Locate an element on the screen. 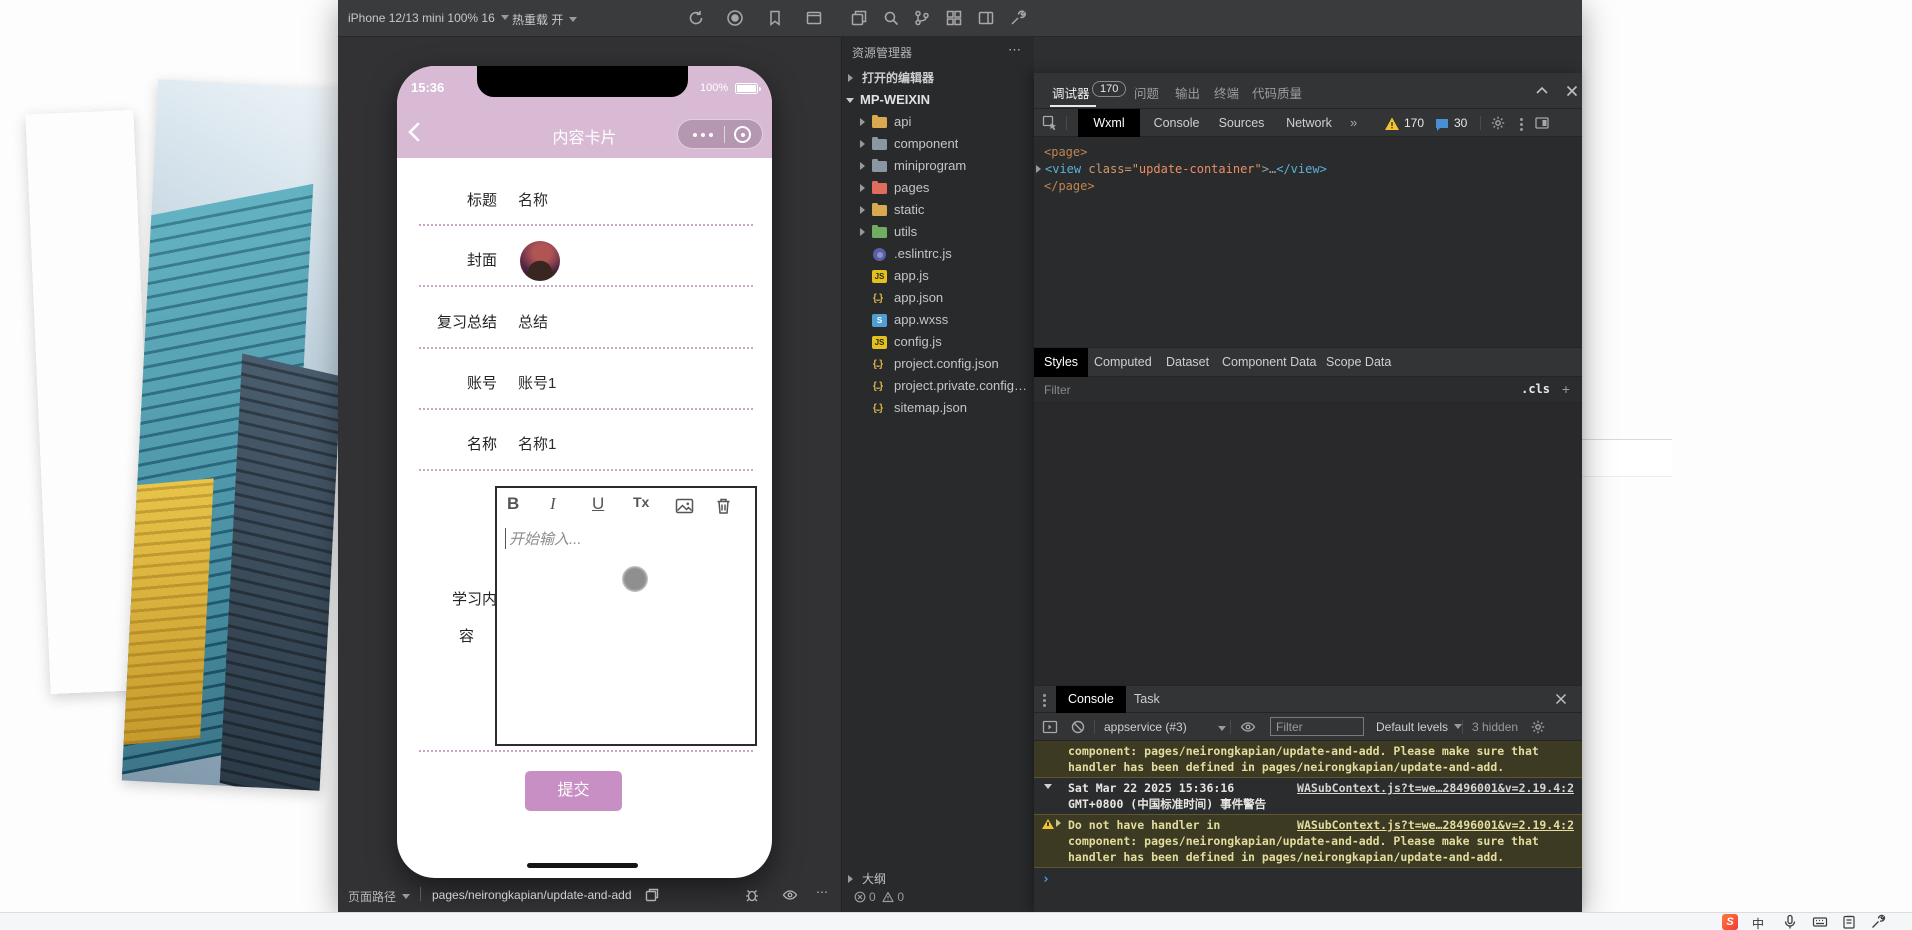  device-selector: iPhone 12/13 mini 100% 16 is located at coordinates (428, 18).